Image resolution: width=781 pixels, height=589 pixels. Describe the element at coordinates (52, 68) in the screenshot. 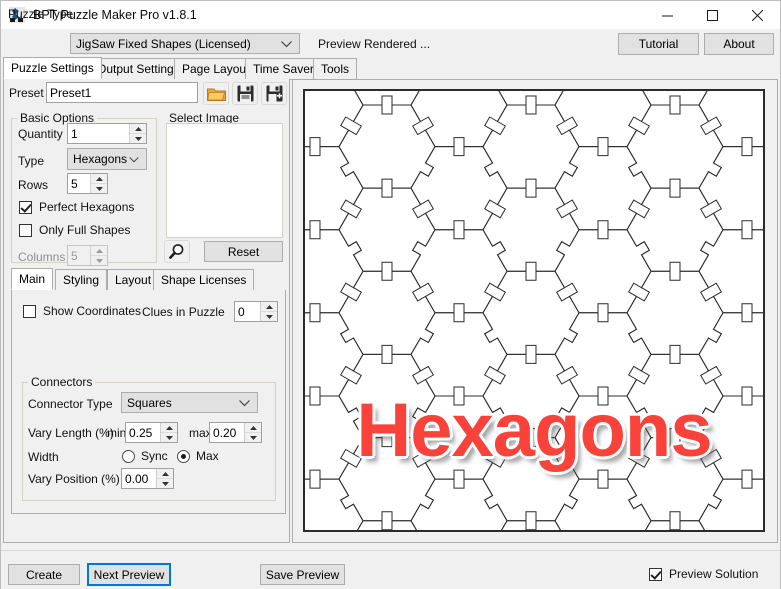

I see `tab-puzzle-settings: Puzzle Settings` at that location.